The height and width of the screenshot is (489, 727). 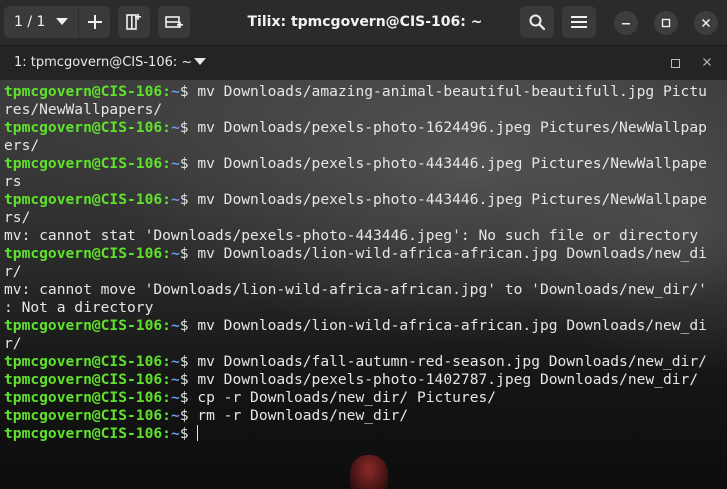 I want to click on main-menu-button, so click(x=579, y=22).